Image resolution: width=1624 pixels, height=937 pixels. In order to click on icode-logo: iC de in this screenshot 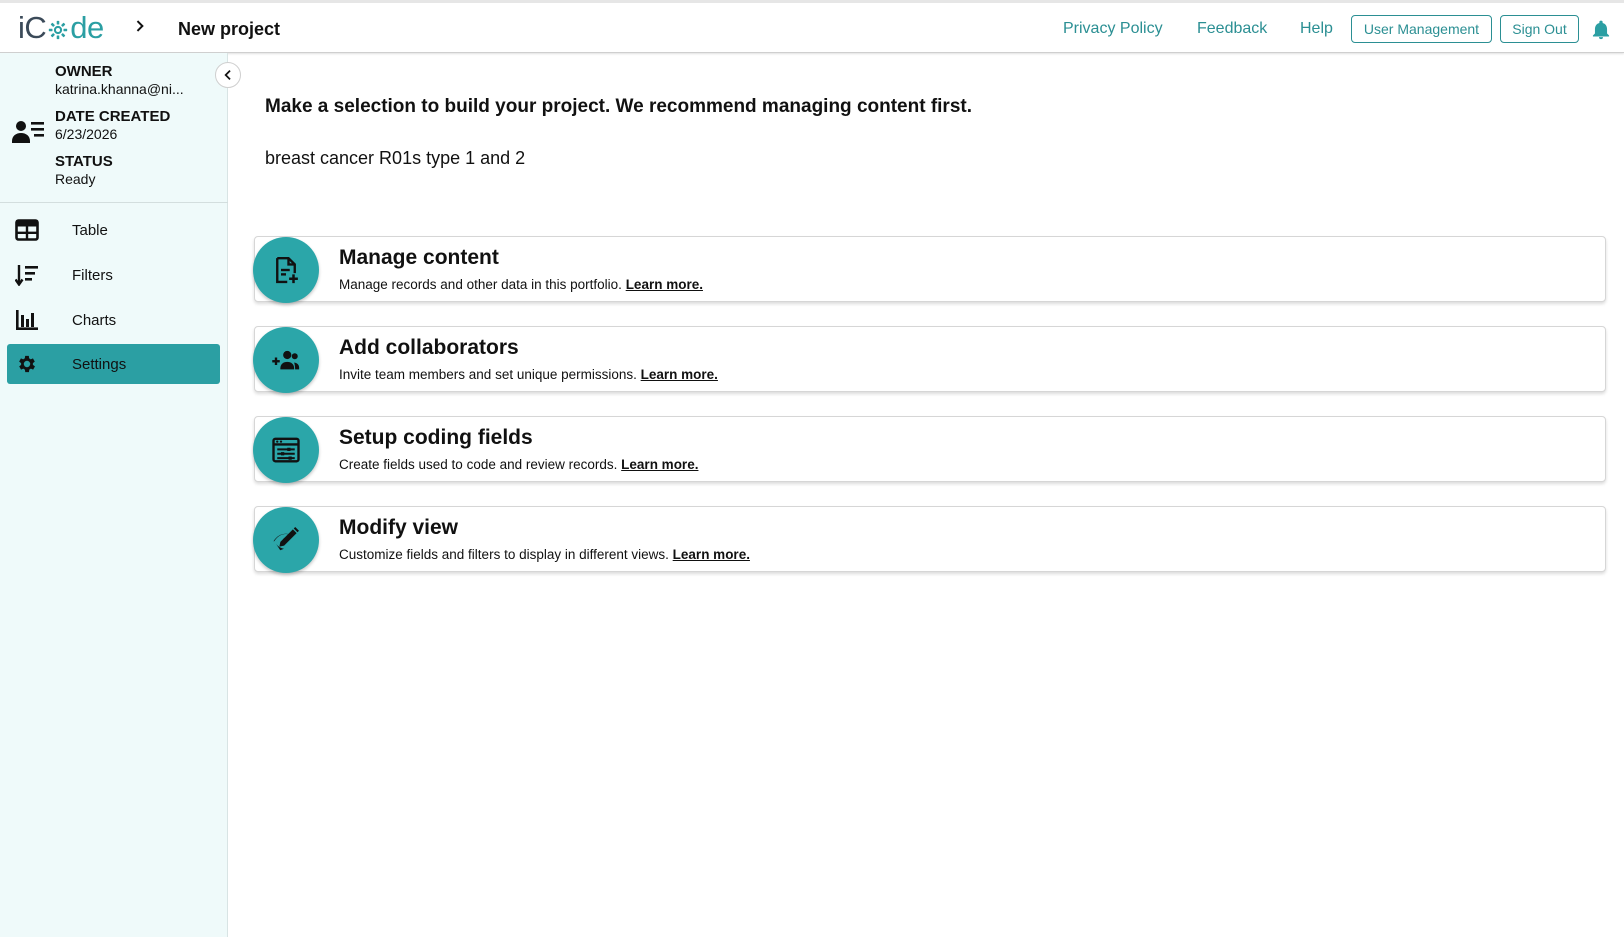, I will do `click(61, 27)`.